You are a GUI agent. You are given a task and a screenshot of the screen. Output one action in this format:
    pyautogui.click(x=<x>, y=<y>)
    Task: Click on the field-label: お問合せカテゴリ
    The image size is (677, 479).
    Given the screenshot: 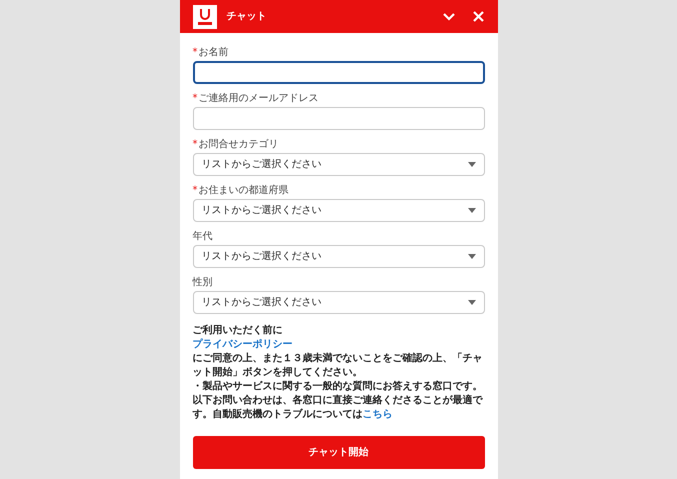 What is the action you would take?
    pyautogui.click(x=238, y=145)
    